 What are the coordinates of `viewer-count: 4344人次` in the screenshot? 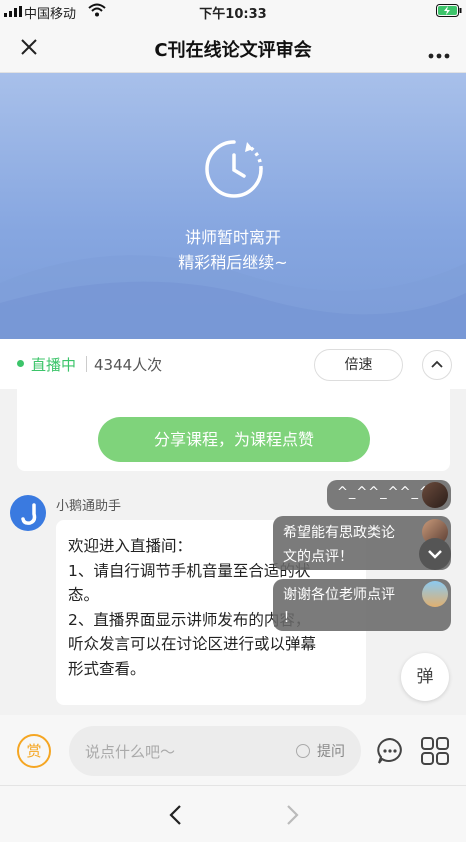 It's located at (128, 365).